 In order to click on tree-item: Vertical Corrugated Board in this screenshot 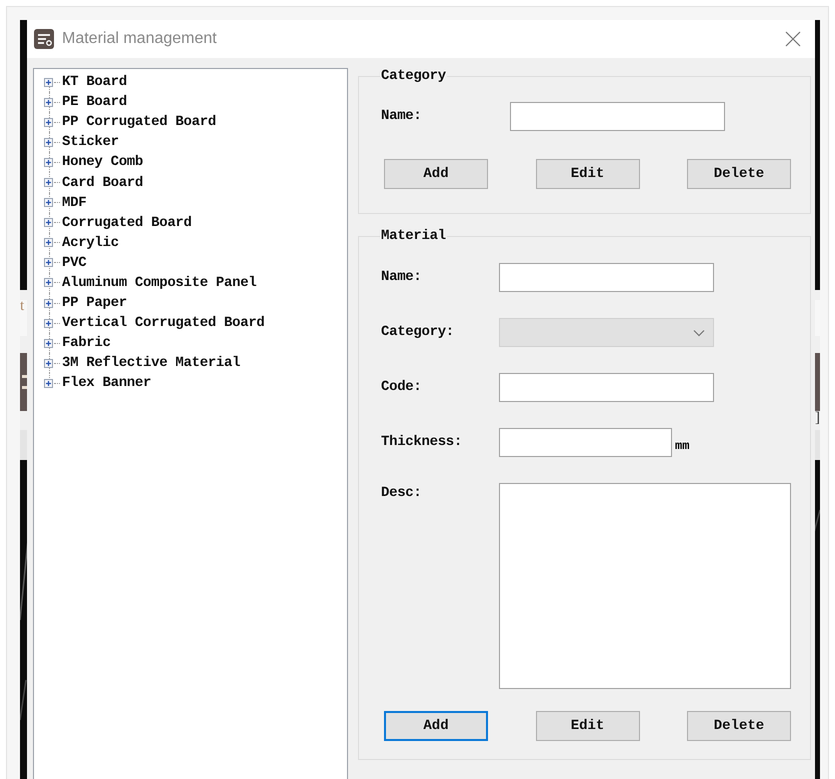, I will do `click(163, 323)`.